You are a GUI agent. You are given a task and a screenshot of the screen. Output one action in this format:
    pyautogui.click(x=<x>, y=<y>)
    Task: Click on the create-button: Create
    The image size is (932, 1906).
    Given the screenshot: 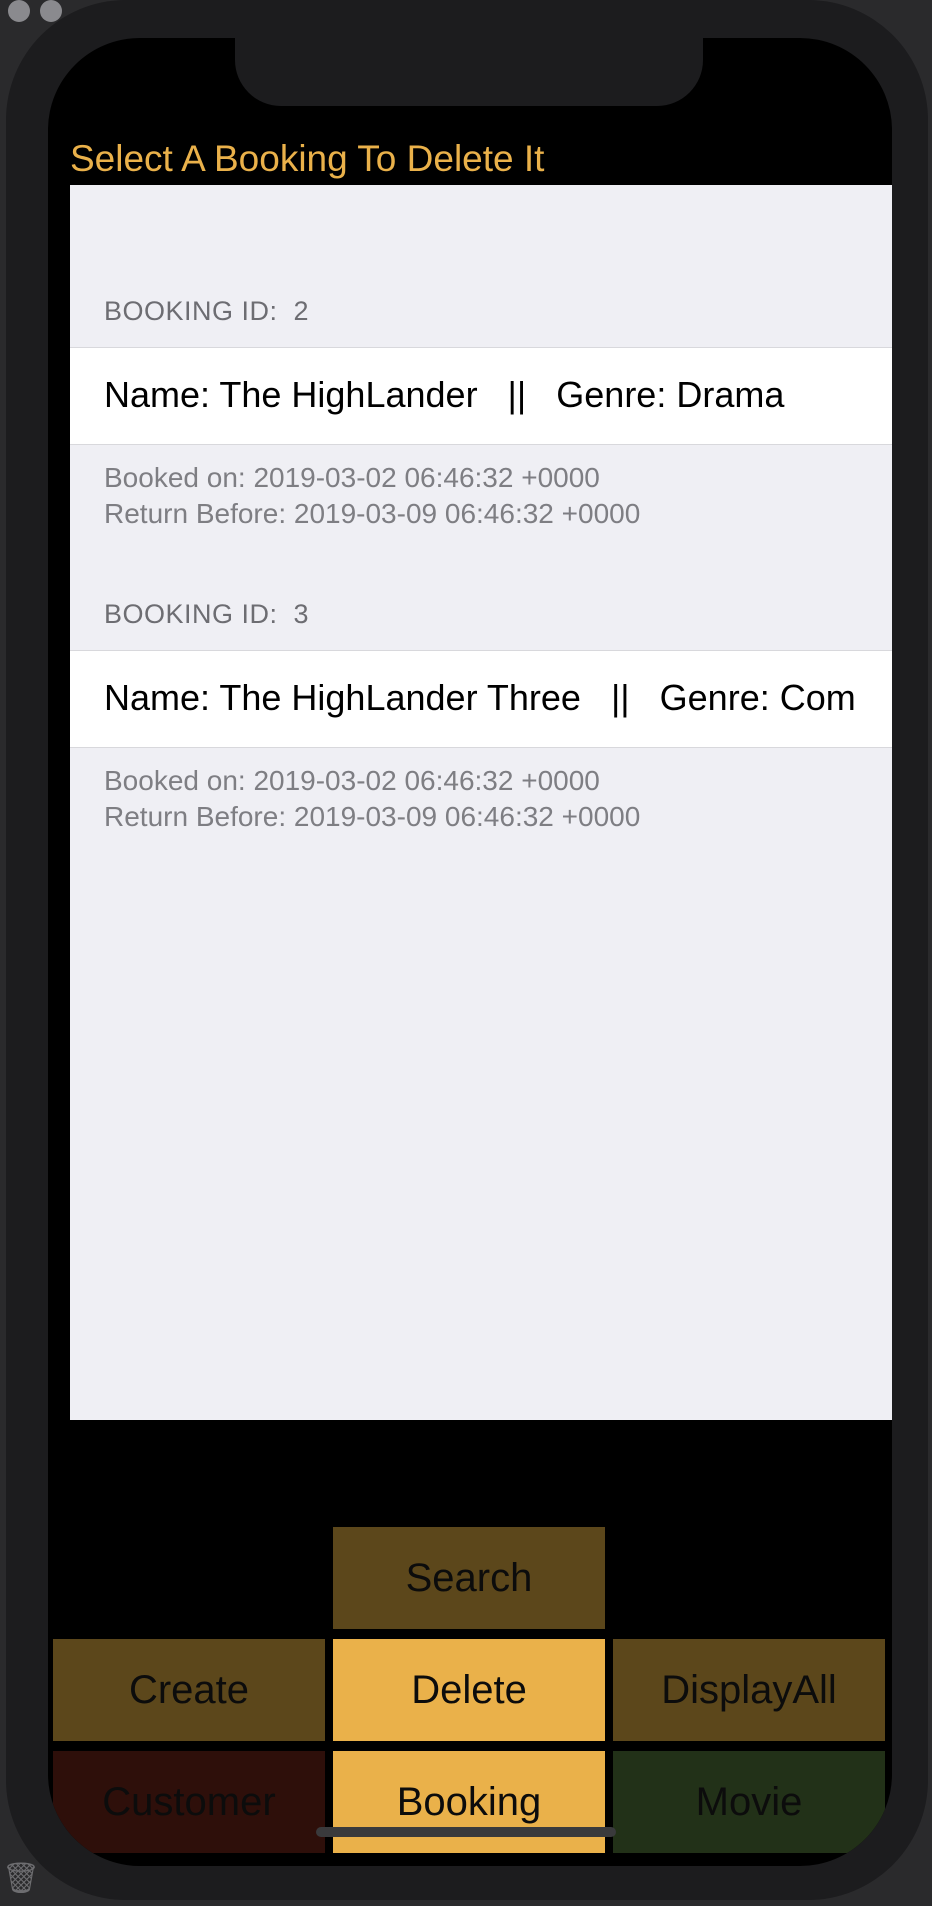 What is the action you would take?
    pyautogui.click(x=189, y=1690)
    